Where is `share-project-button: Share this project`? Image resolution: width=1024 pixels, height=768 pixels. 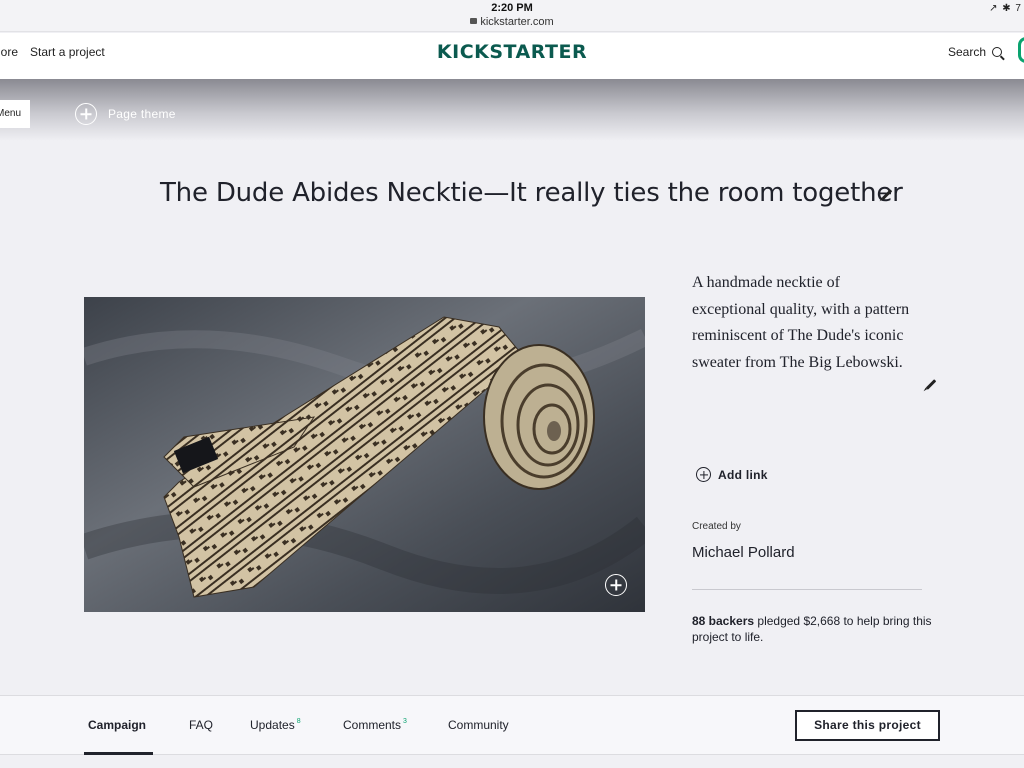 share-project-button: Share this project is located at coordinates (867, 725).